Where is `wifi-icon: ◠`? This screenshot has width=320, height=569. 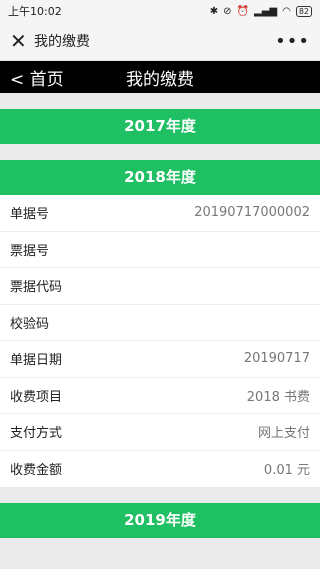 wifi-icon: ◠ is located at coordinates (286, 11).